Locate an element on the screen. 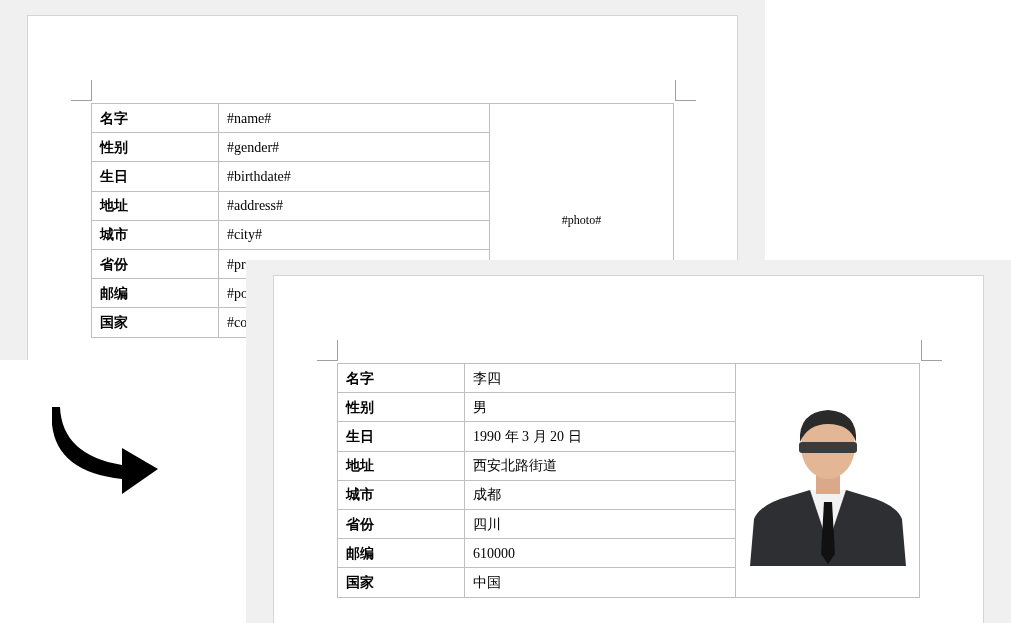 The image size is (1011, 623). value-cell: 四川 is located at coordinates (600, 524).